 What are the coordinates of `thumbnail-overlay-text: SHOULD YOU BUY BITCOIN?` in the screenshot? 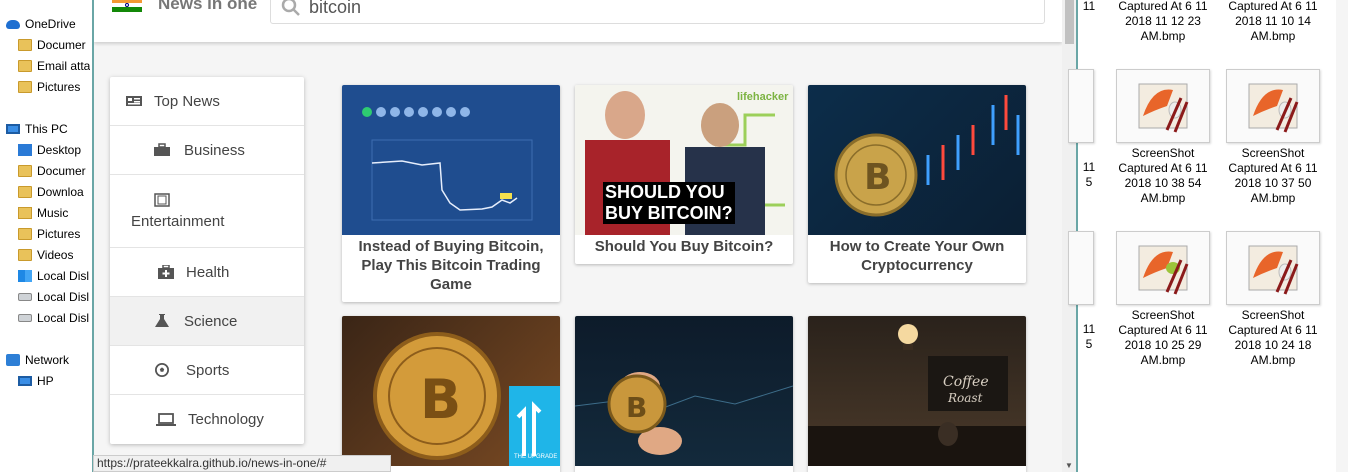 It's located at (669, 203).